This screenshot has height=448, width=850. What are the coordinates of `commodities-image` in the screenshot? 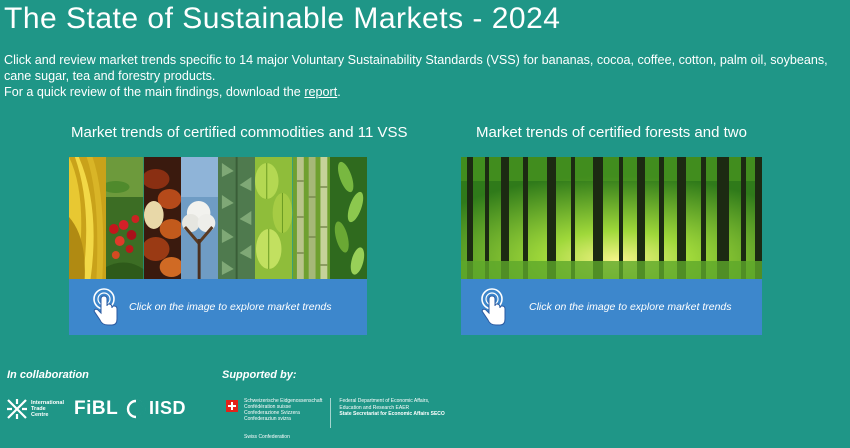 It's located at (218, 218).